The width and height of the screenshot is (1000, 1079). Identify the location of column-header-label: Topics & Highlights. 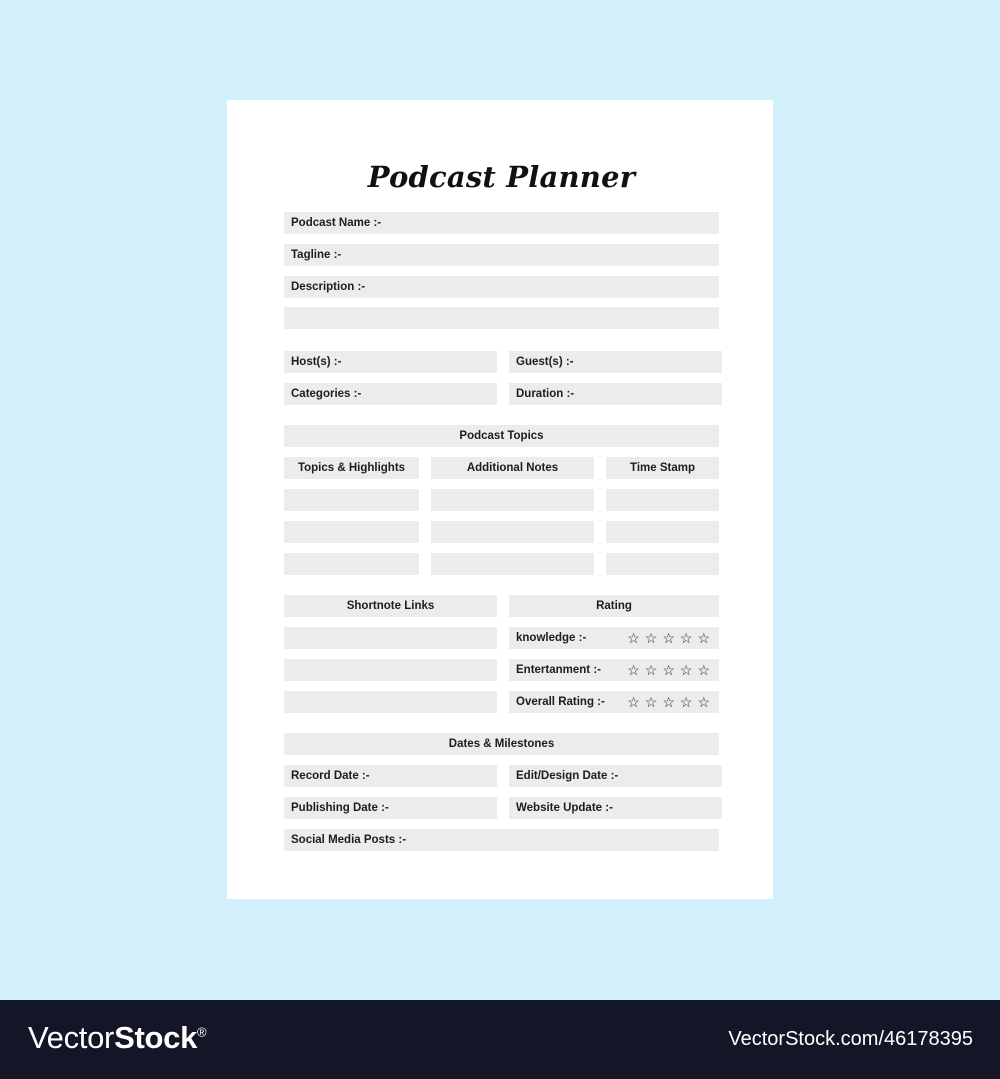
(351, 468).